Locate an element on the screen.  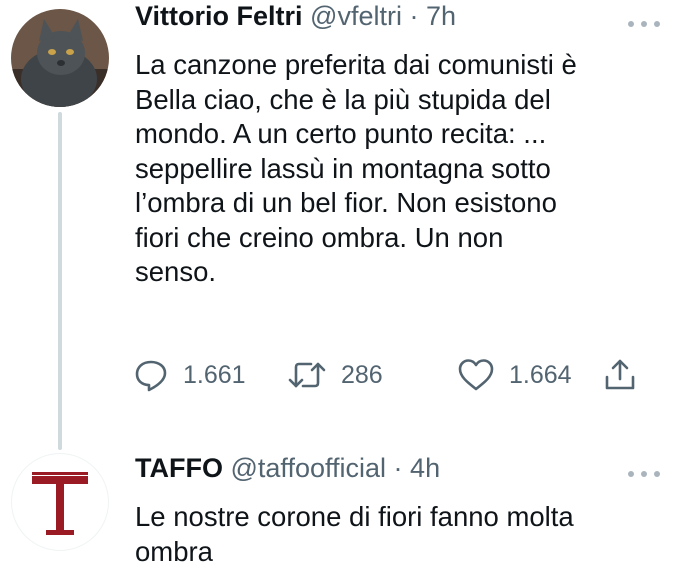
retweet-count: 286 is located at coordinates (362, 374).